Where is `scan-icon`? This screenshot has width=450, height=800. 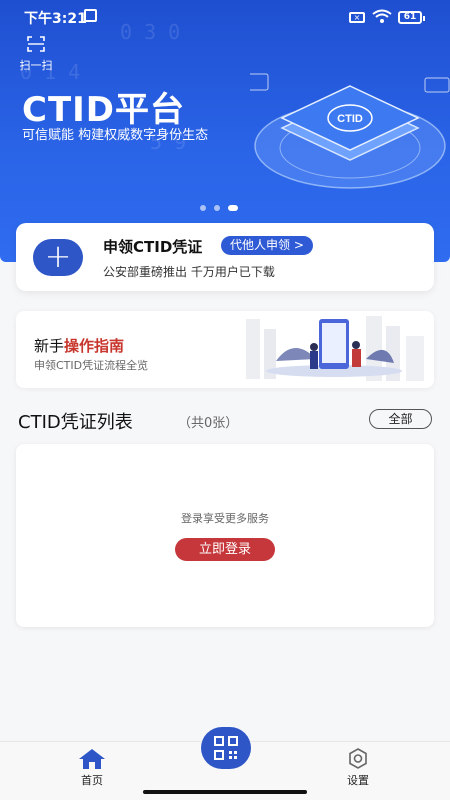
scan-icon is located at coordinates (36, 44).